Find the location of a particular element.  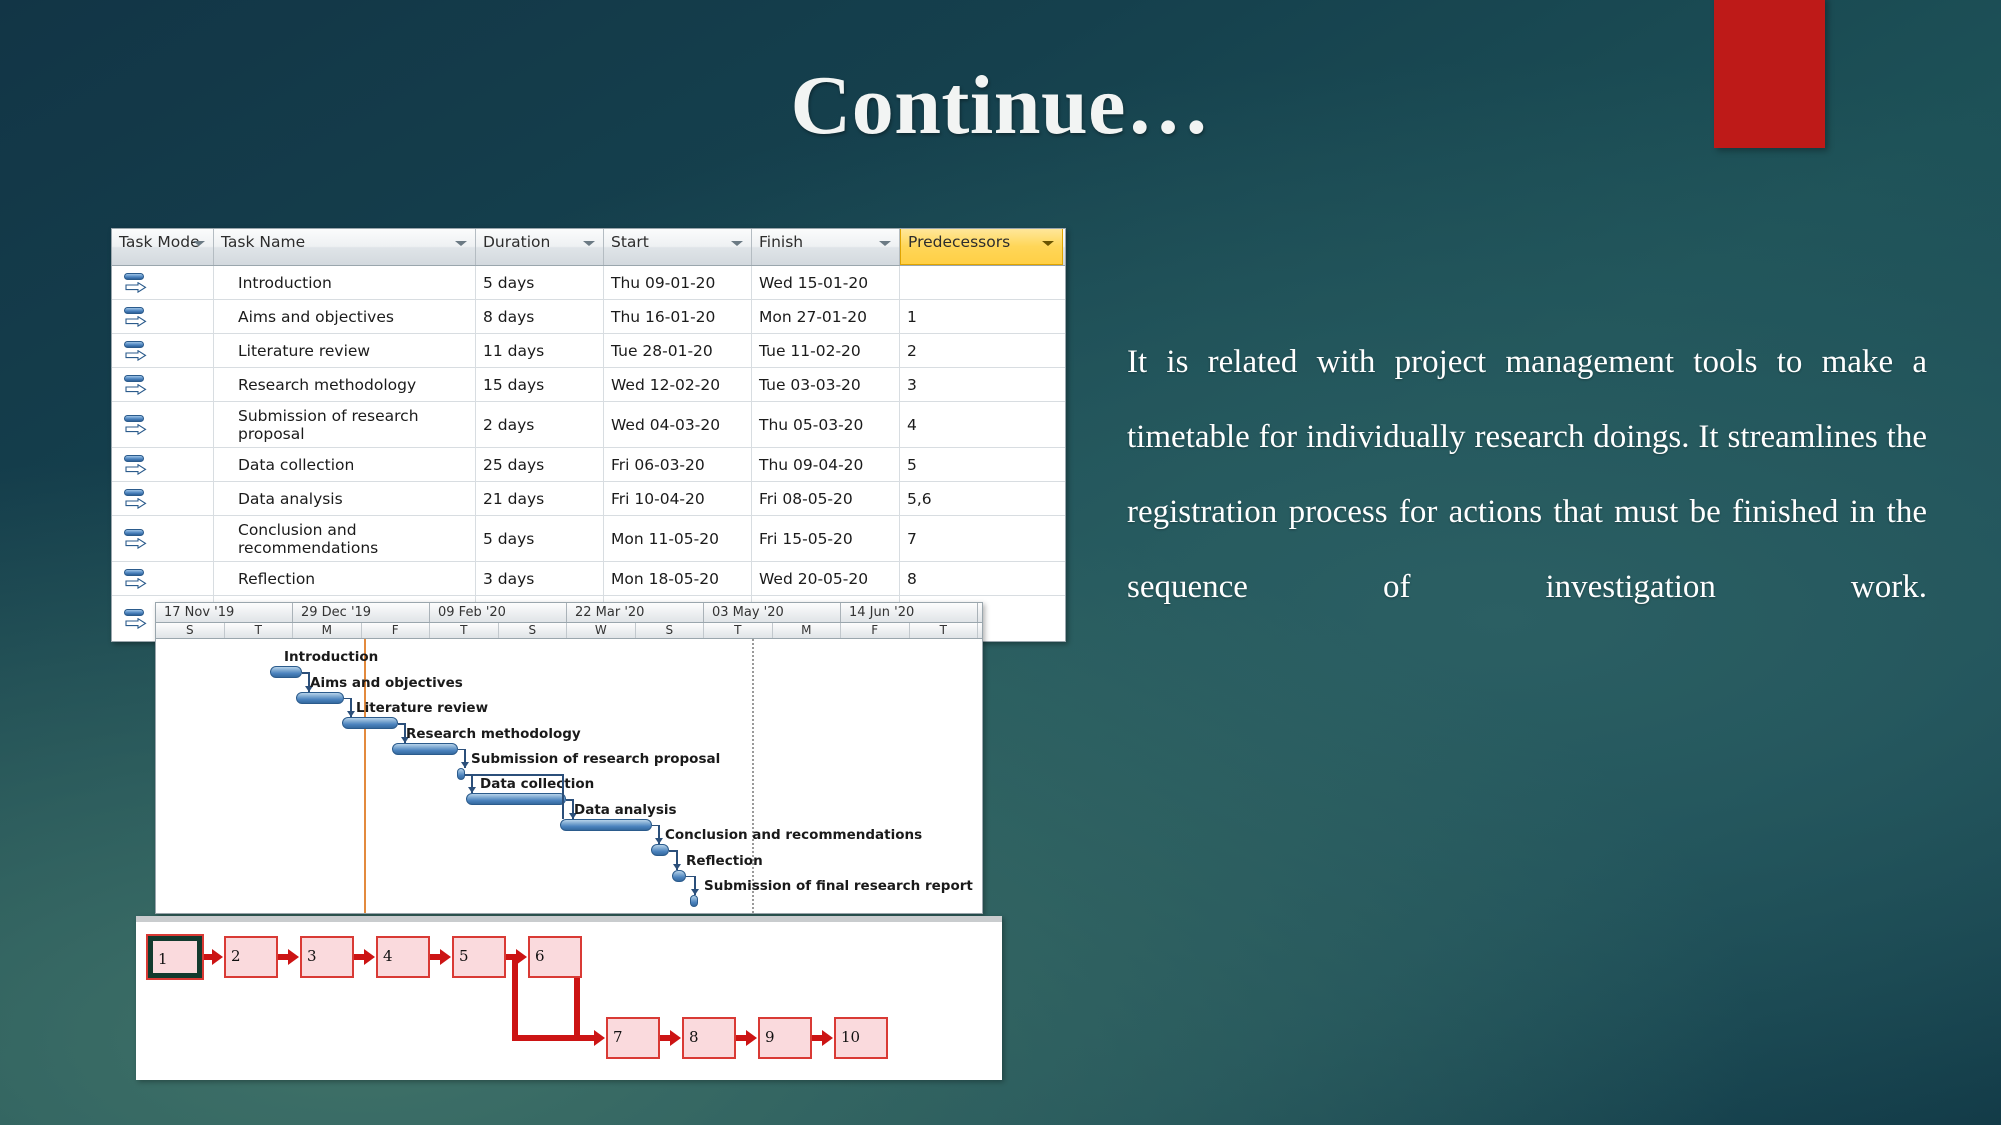

column-header-task-name: Task Name is located at coordinates (345, 247).